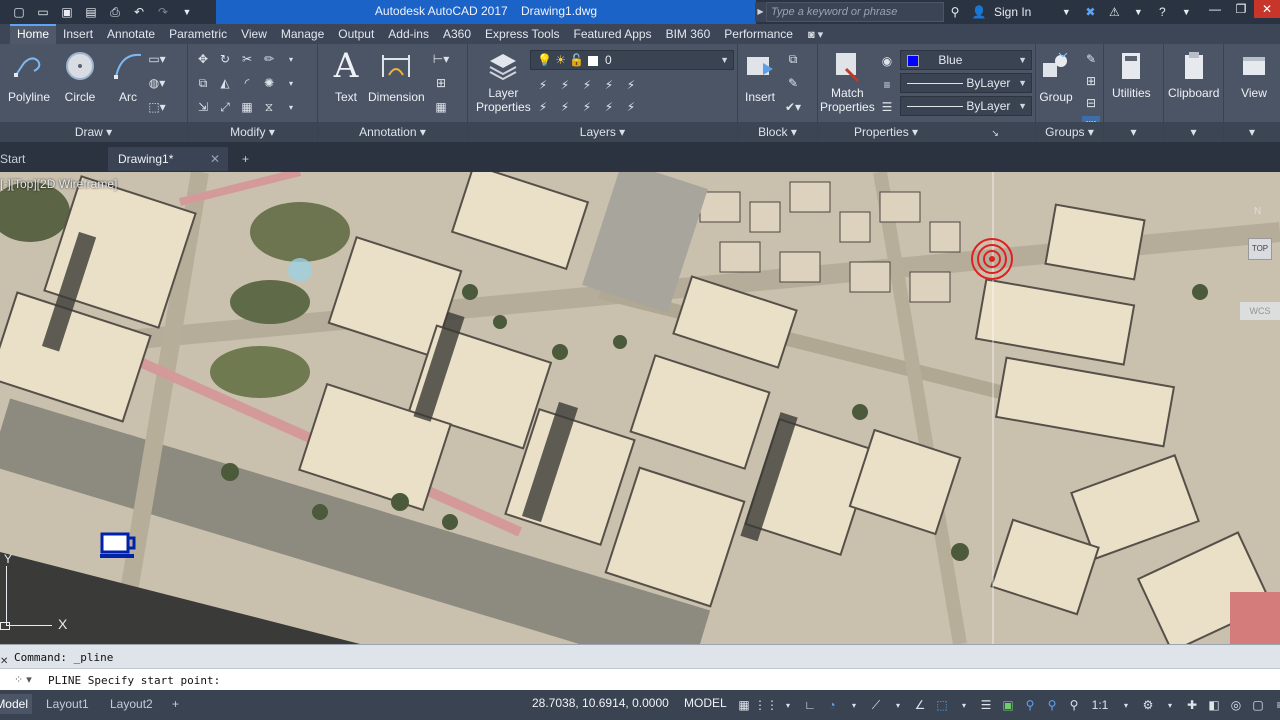 The height and width of the screenshot is (720, 1280). Describe the element at coordinates (1254, 74) in the screenshot. I see `view-button: View` at that location.